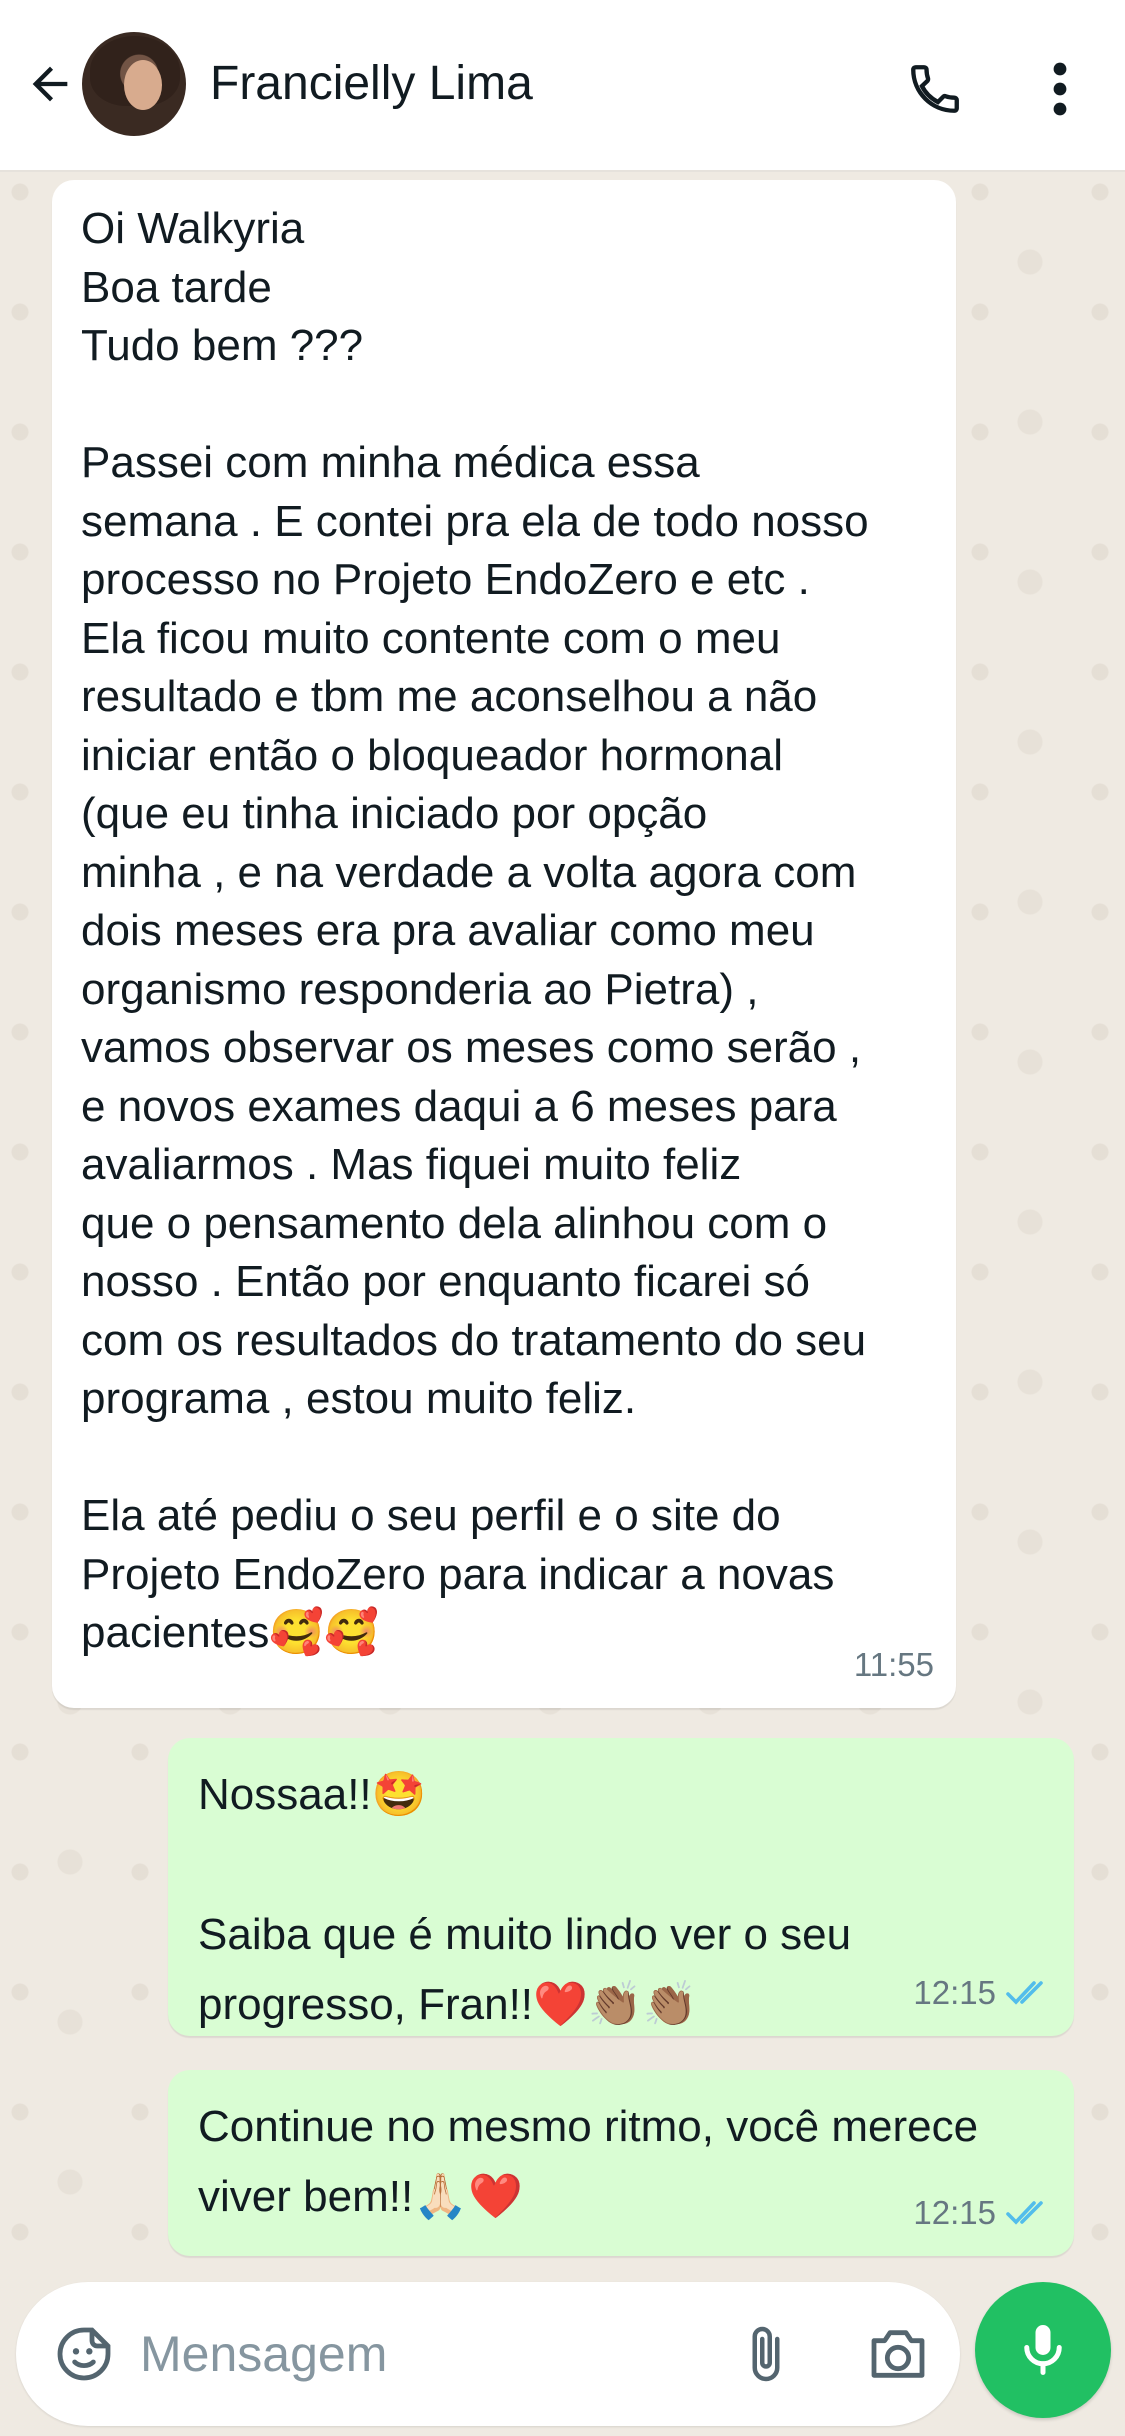 This screenshot has width=1125, height=2436. Describe the element at coordinates (134, 84) in the screenshot. I see `avatar` at that location.